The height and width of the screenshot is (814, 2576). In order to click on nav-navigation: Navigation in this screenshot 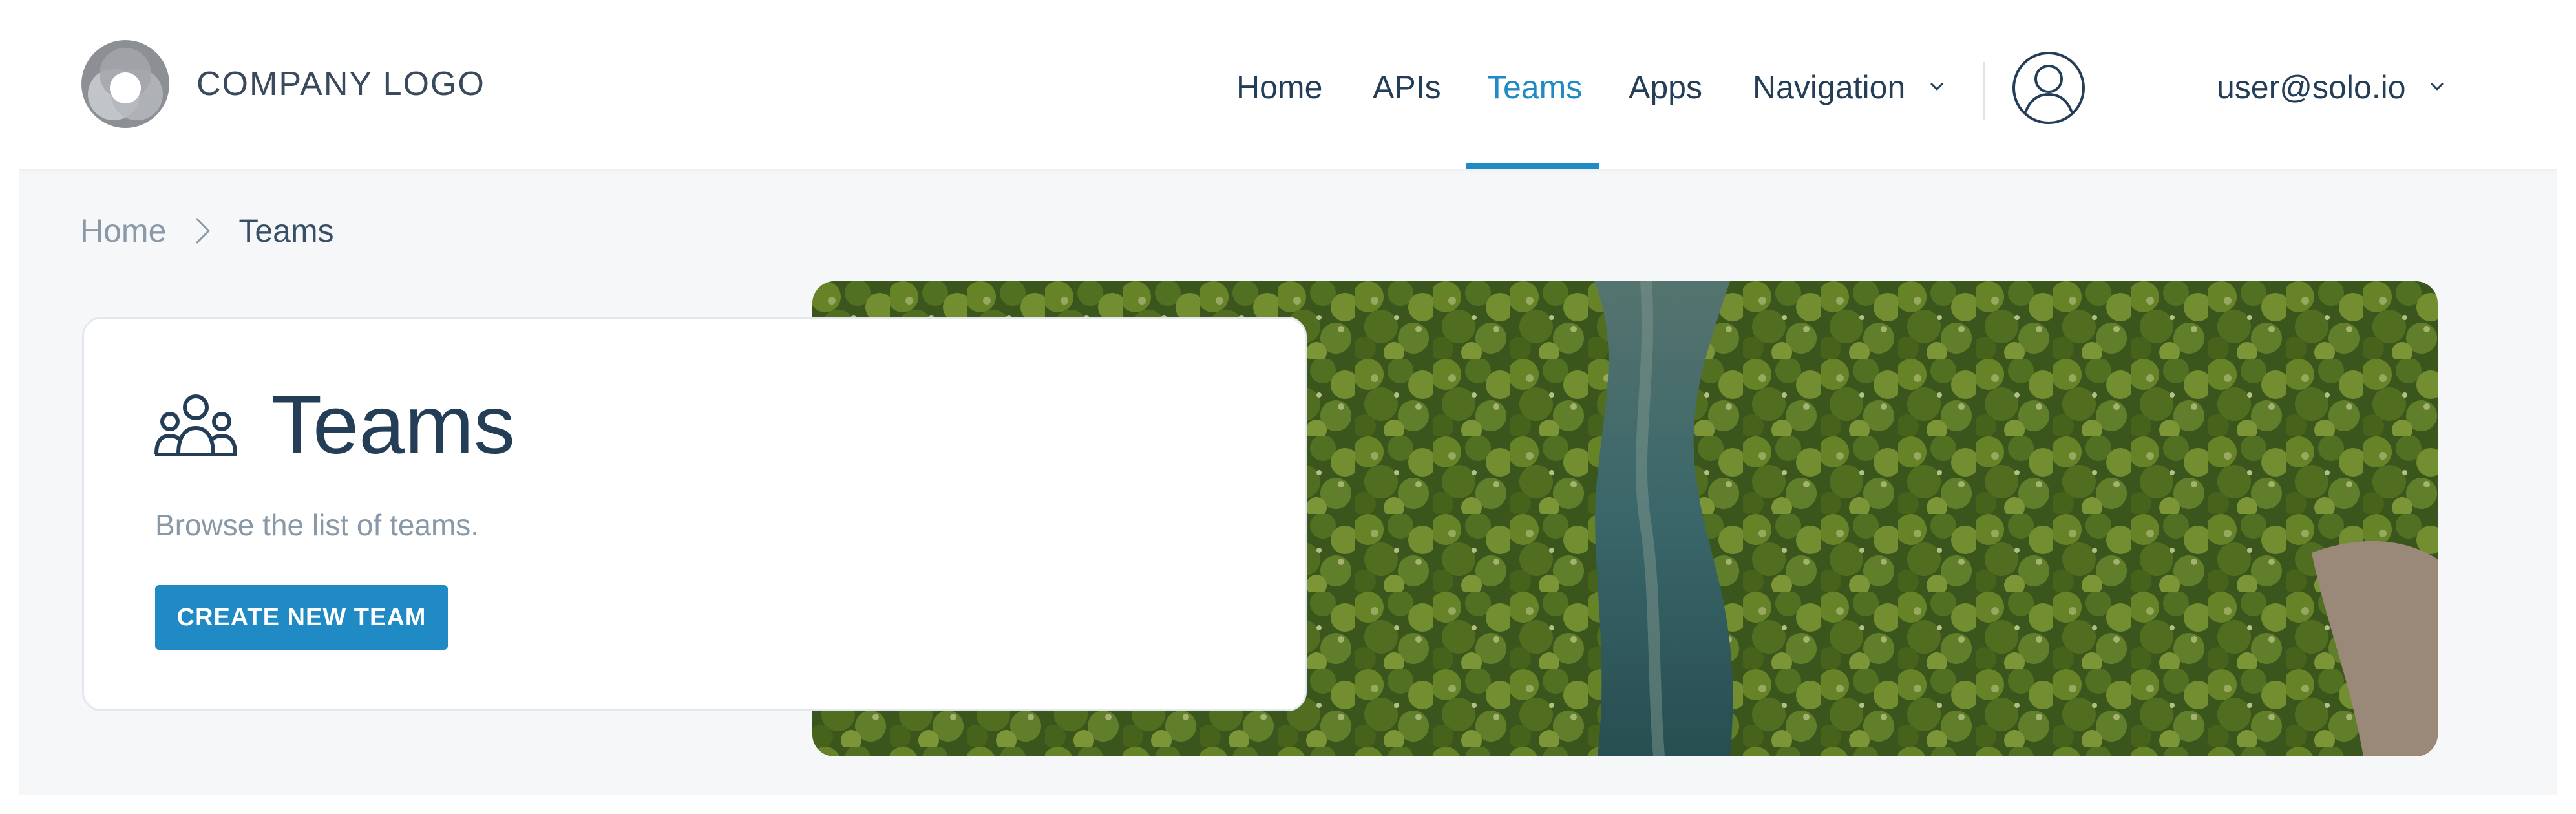, I will do `click(1848, 87)`.